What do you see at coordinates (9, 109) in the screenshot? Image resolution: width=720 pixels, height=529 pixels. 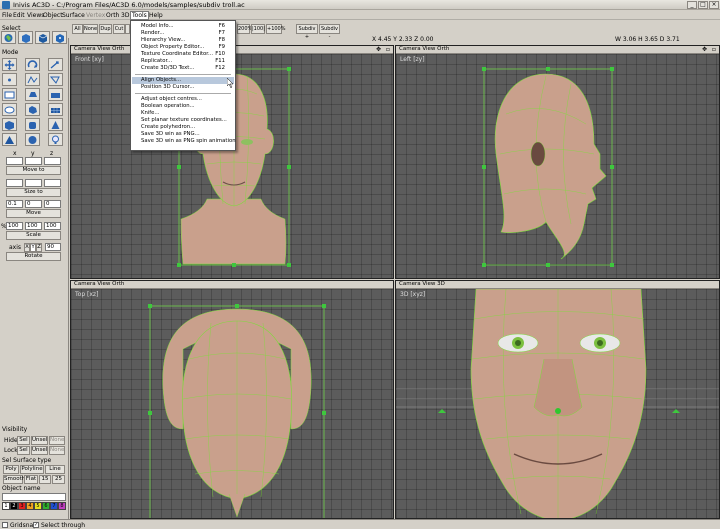 I see `ellipse-tool-icon` at bounding box center [9, 109].